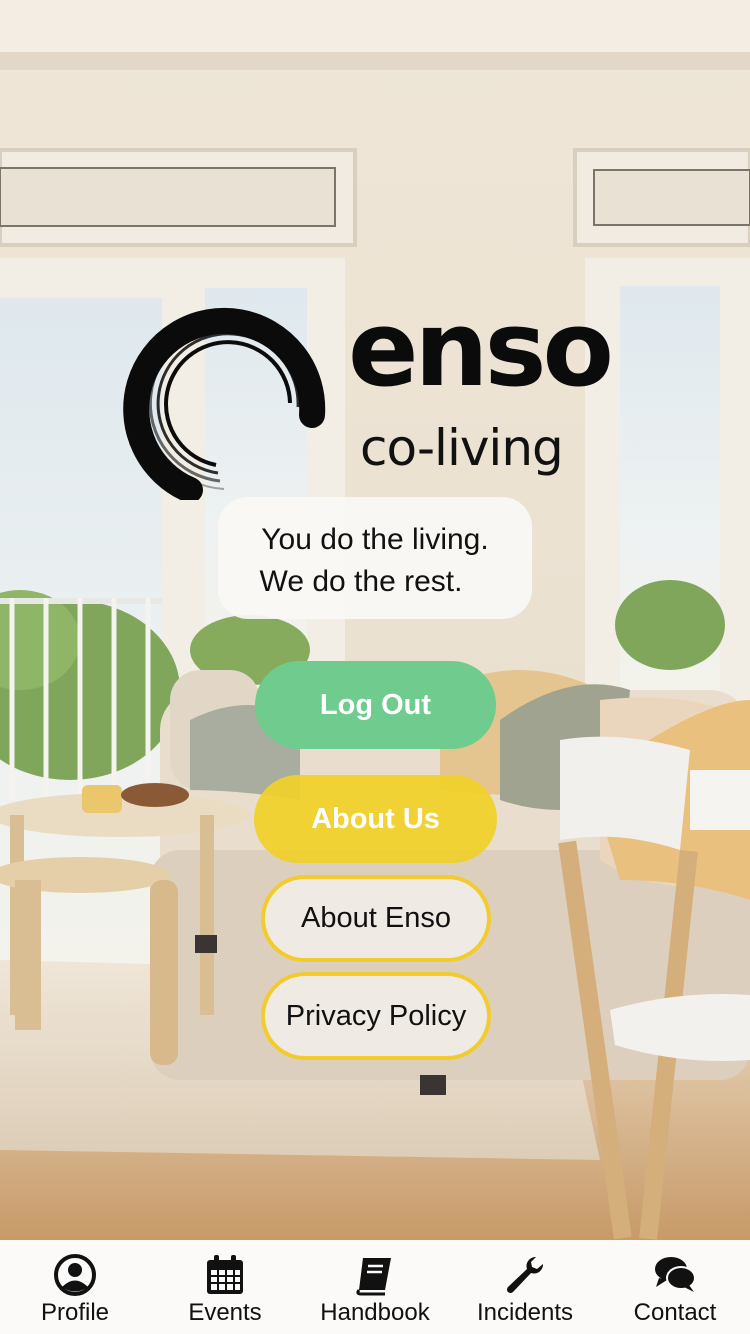 This screenshot has height=1334, width=750. I want to click on brand-subtitle: co-living, so click(462, 448).